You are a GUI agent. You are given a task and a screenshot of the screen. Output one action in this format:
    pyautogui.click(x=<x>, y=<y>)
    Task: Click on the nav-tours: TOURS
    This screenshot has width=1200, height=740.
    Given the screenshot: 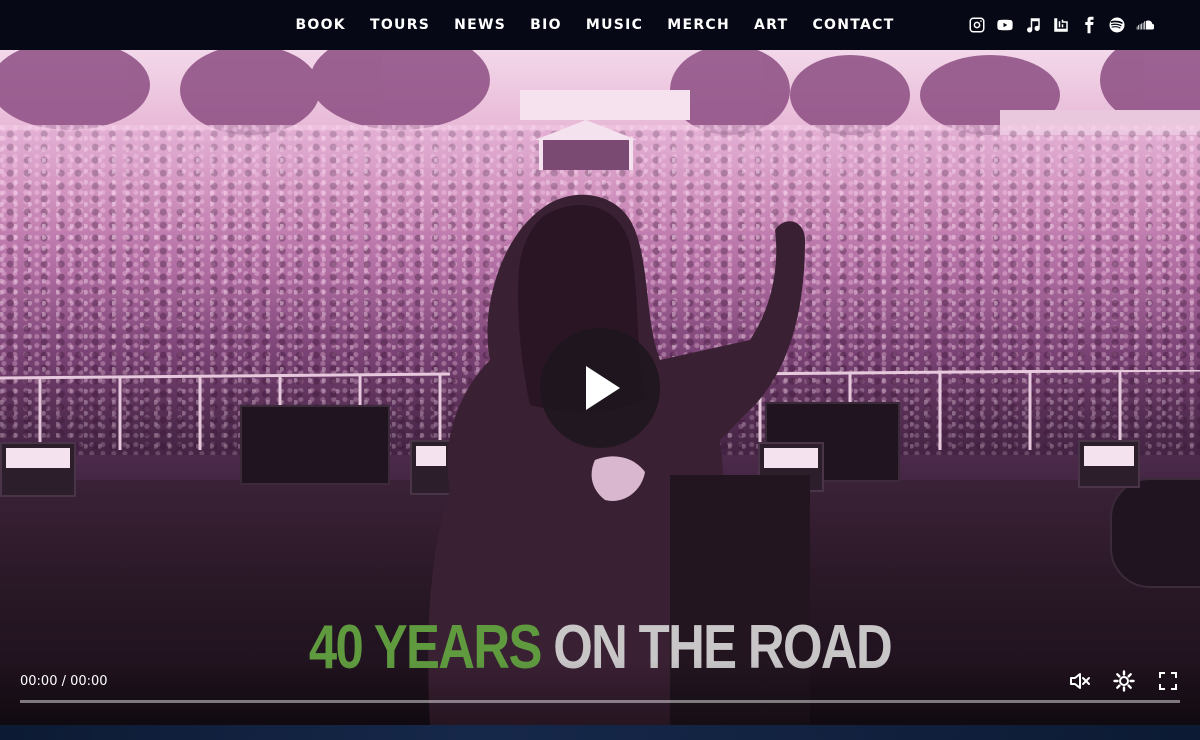 What is the action you would take?
    pyautogui.click(x=400, y=25)
    